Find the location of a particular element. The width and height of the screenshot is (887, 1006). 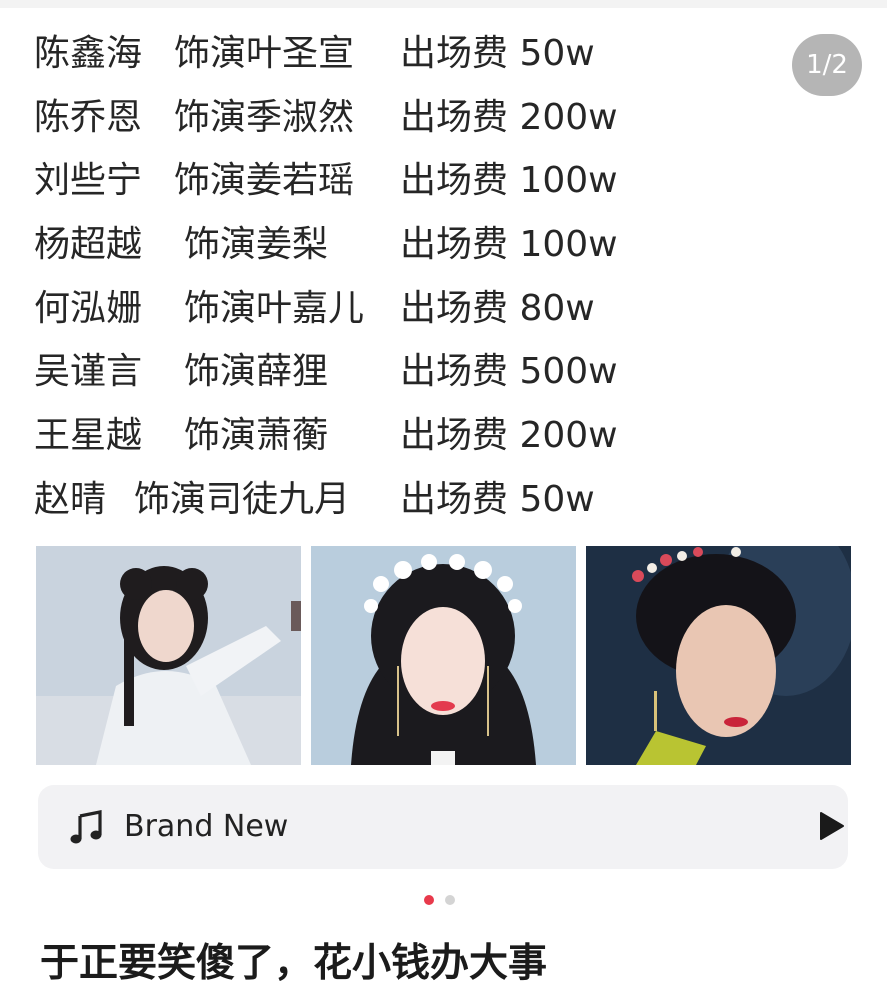

role-name: 饰演叶嘉儿 is located at coordinates (274, 308).